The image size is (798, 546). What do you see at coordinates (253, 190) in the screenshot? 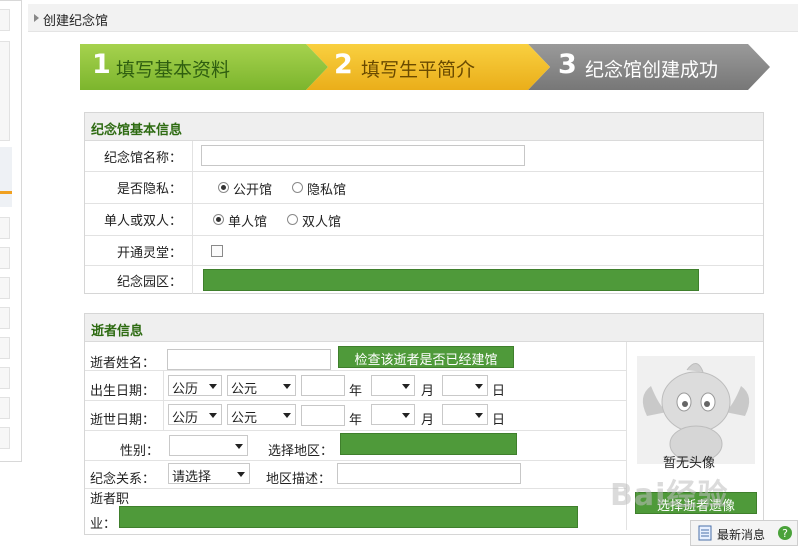
I see `radio-label: 公开馆` at bounding box center [253, 190].